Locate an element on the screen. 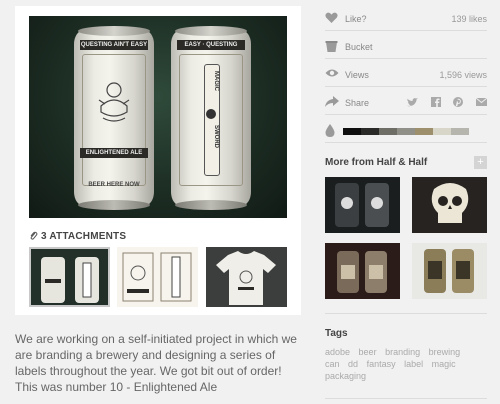 The width and height of the screenshot is (500, 404). tag-link: magic is located at coordinates (444, 364).